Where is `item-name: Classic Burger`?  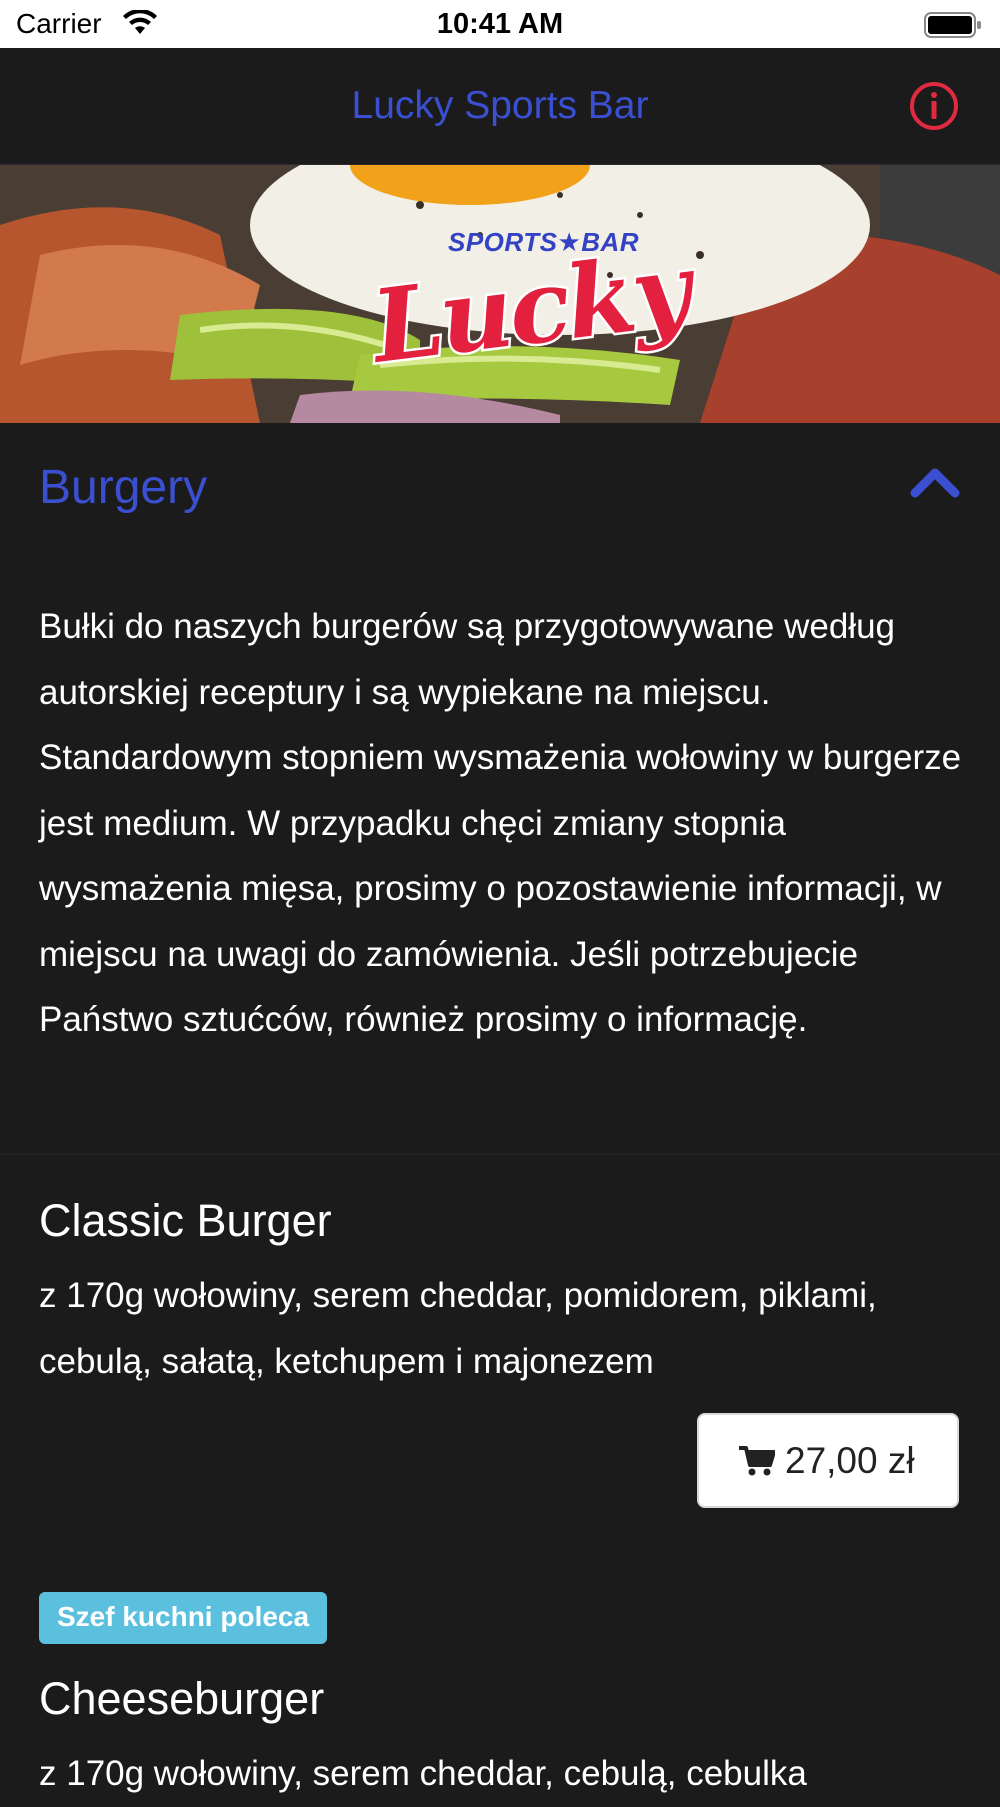 item-name: Classic Burger is located at coordinates (185, 1220).